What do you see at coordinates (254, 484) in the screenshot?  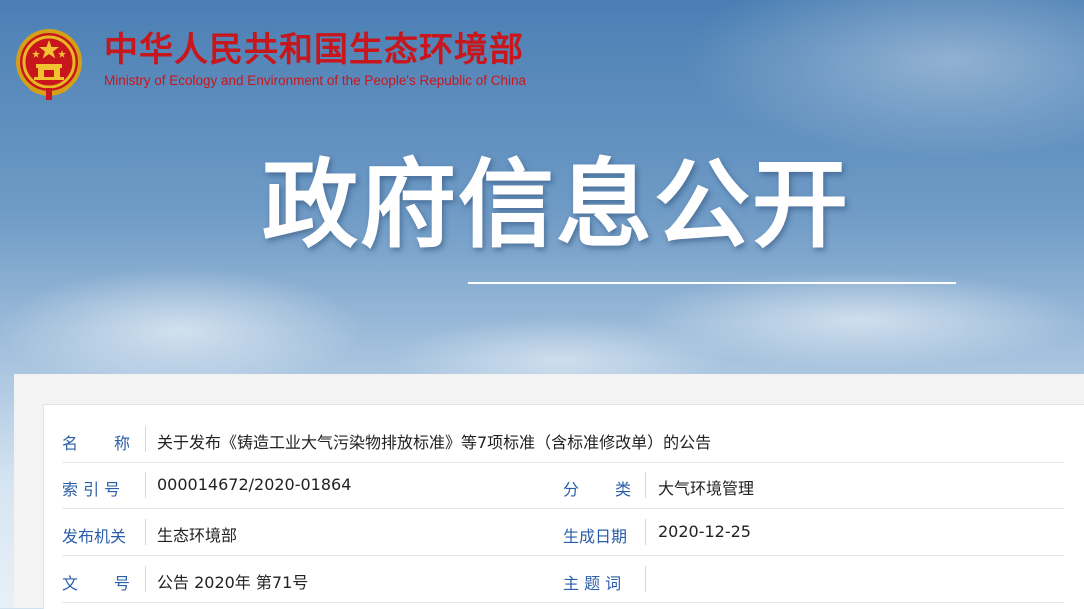 I see `index-value: 000014672/2020-01864` at bounding box center [254, 484].